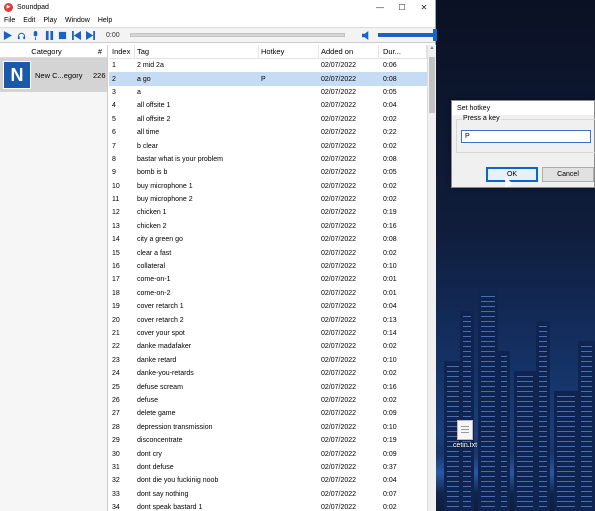  Describe the element at coordinates (268, 266) in the screenshot. I see `table-row: 16 collateral 02/07/2022 0:10` at that location.